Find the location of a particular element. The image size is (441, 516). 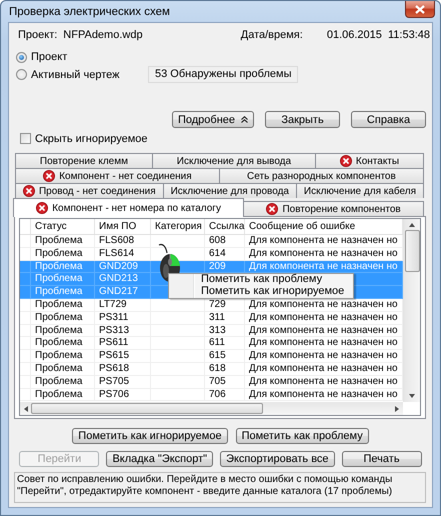

datetime-label: Дата/время: is located at coordinates (271, 35).